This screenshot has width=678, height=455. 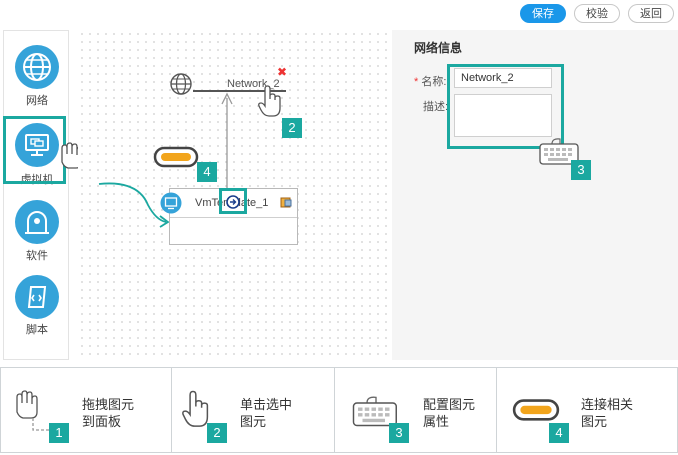 I want to click on legend-text-3-line2: 属性, so click(x=436, y=421).